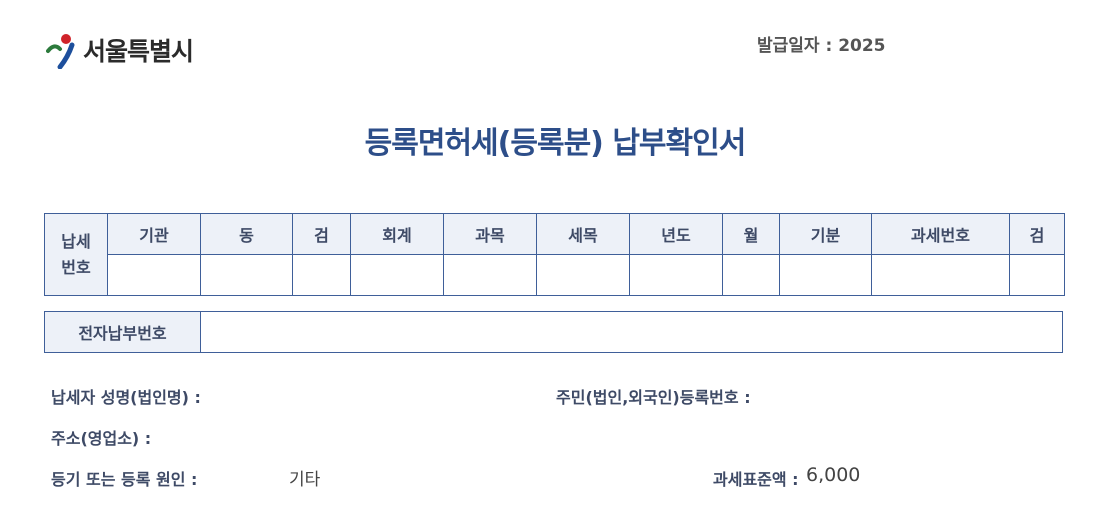 This screenshot has height=530, width=1110. What do you see at coordinates (101, 438) in the screenshot?
I see `address-label: 주소(영업소) :` at bounding box center [101, 438].